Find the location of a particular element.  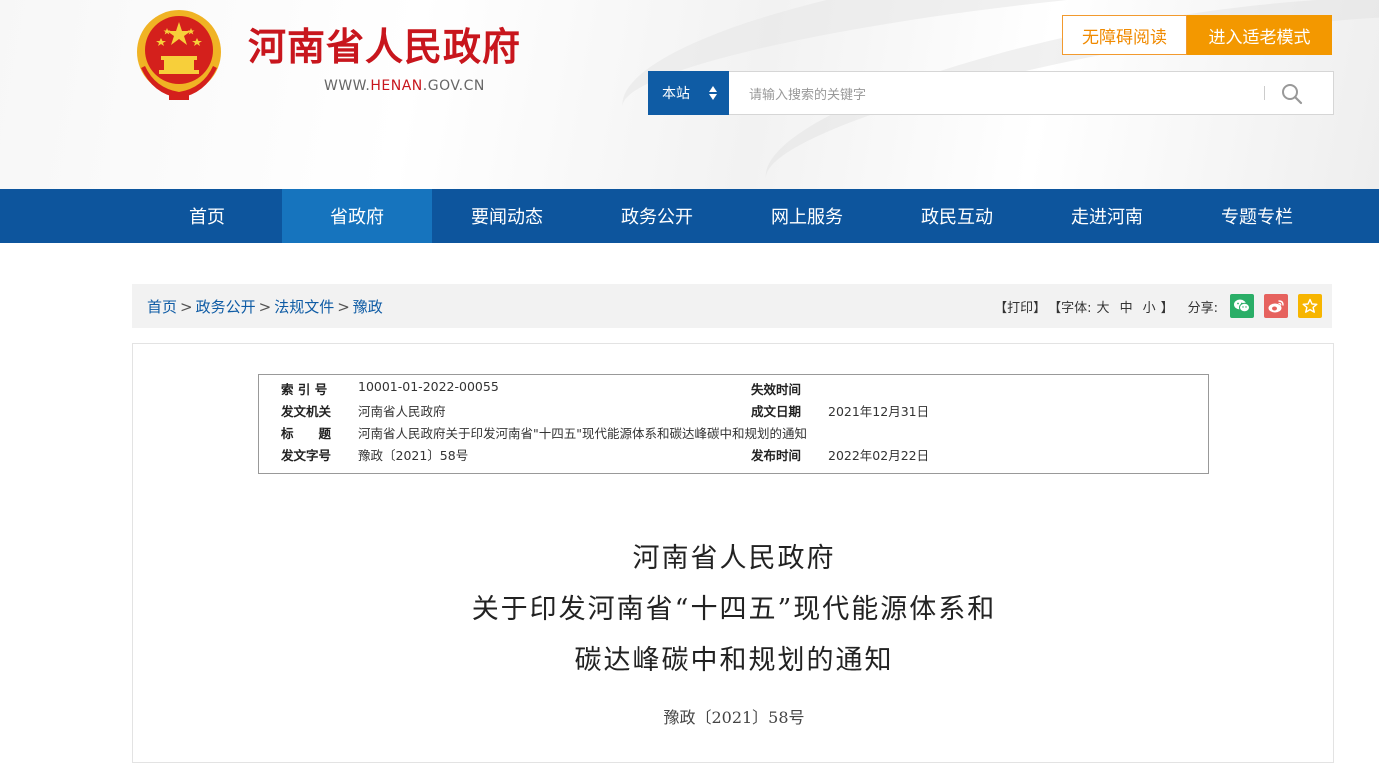

nav-item-online-services: 网上服务 is located at coordinates (807, 216).